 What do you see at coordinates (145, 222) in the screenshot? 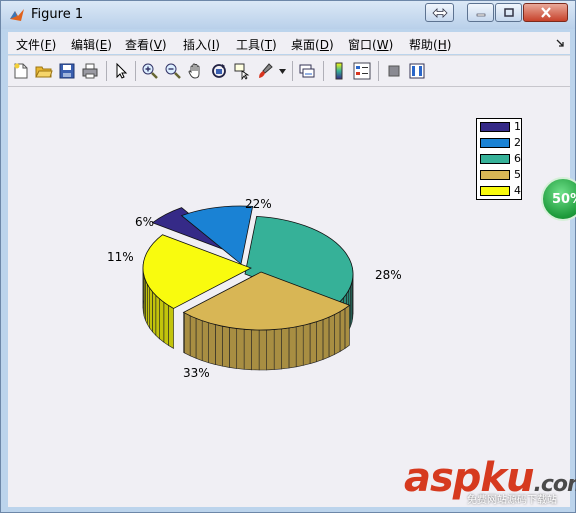
I see `pie-label-1: 6%` at bounding box center [145, 222].